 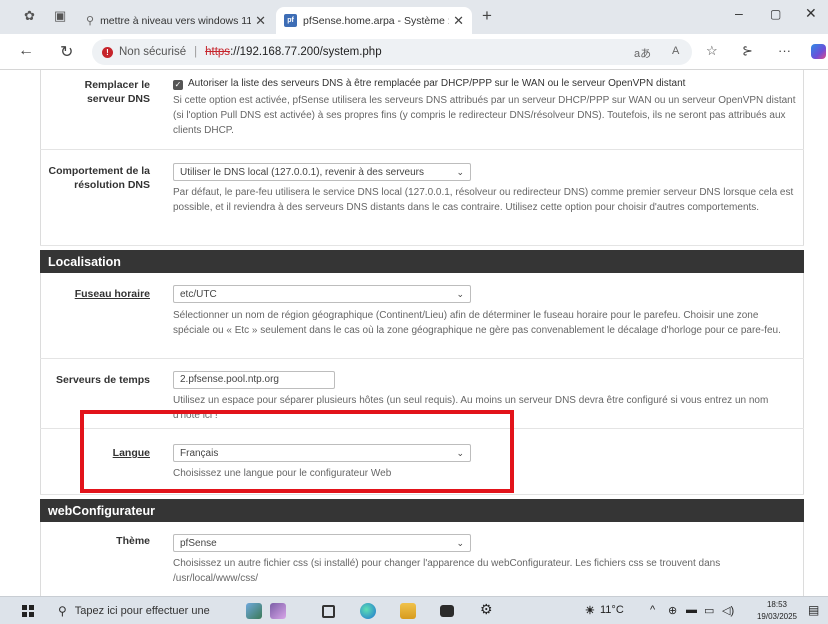 I want to click on maximize-icon: ▢, so click(x=775, y=14).